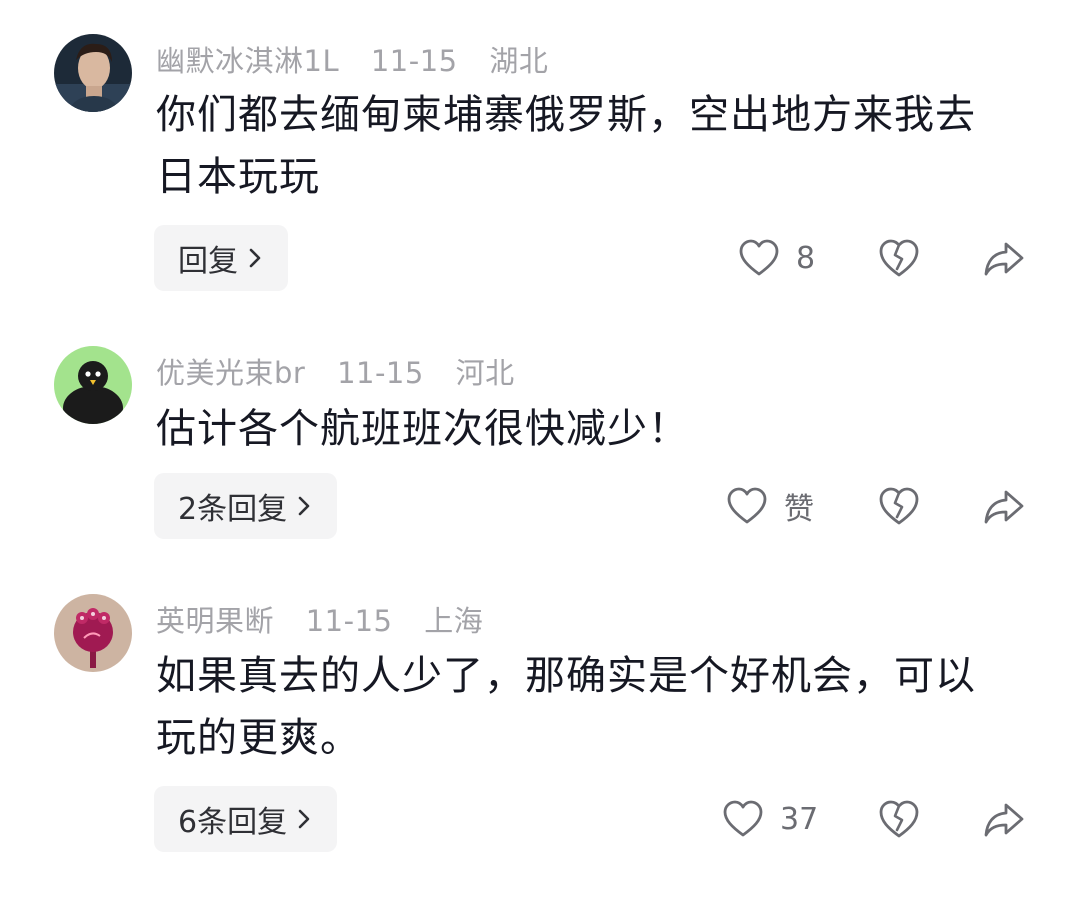 Image resolution: width=1073 pixels, height=897 pixels. What do you see at coordinates (799, 819) in the screenshot?
I see `like-count: 37` at bounding box center [799, 819].